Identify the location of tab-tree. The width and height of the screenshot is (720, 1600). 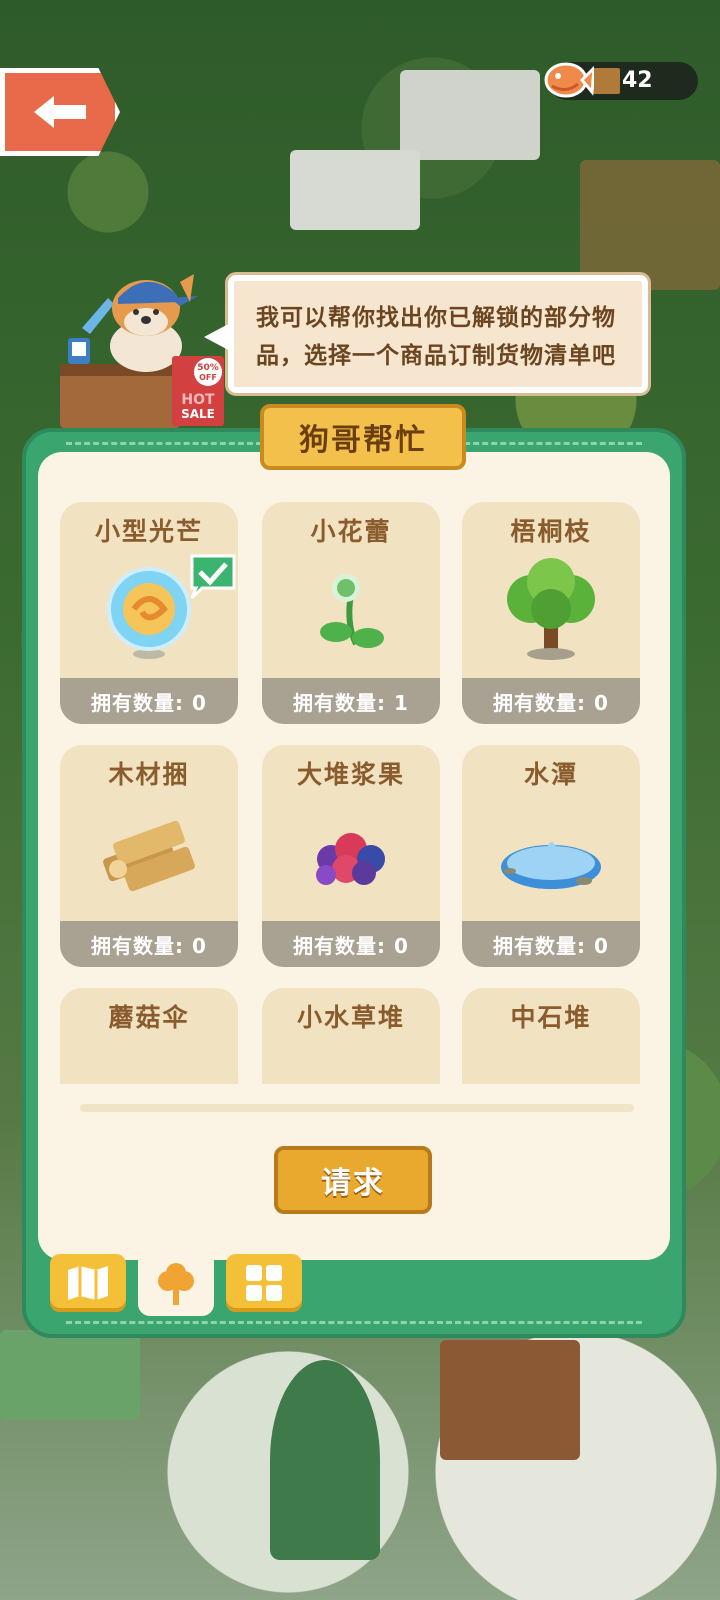
(176, 1285).